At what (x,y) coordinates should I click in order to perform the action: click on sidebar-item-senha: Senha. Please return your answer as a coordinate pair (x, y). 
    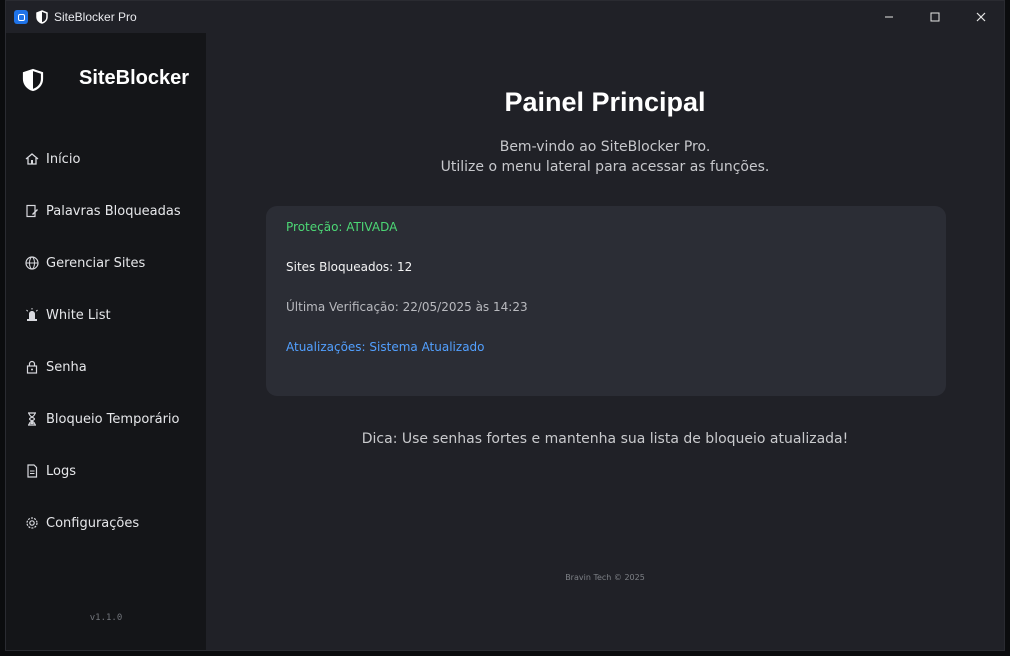
    Looking at the image, I should click on (114, 367).